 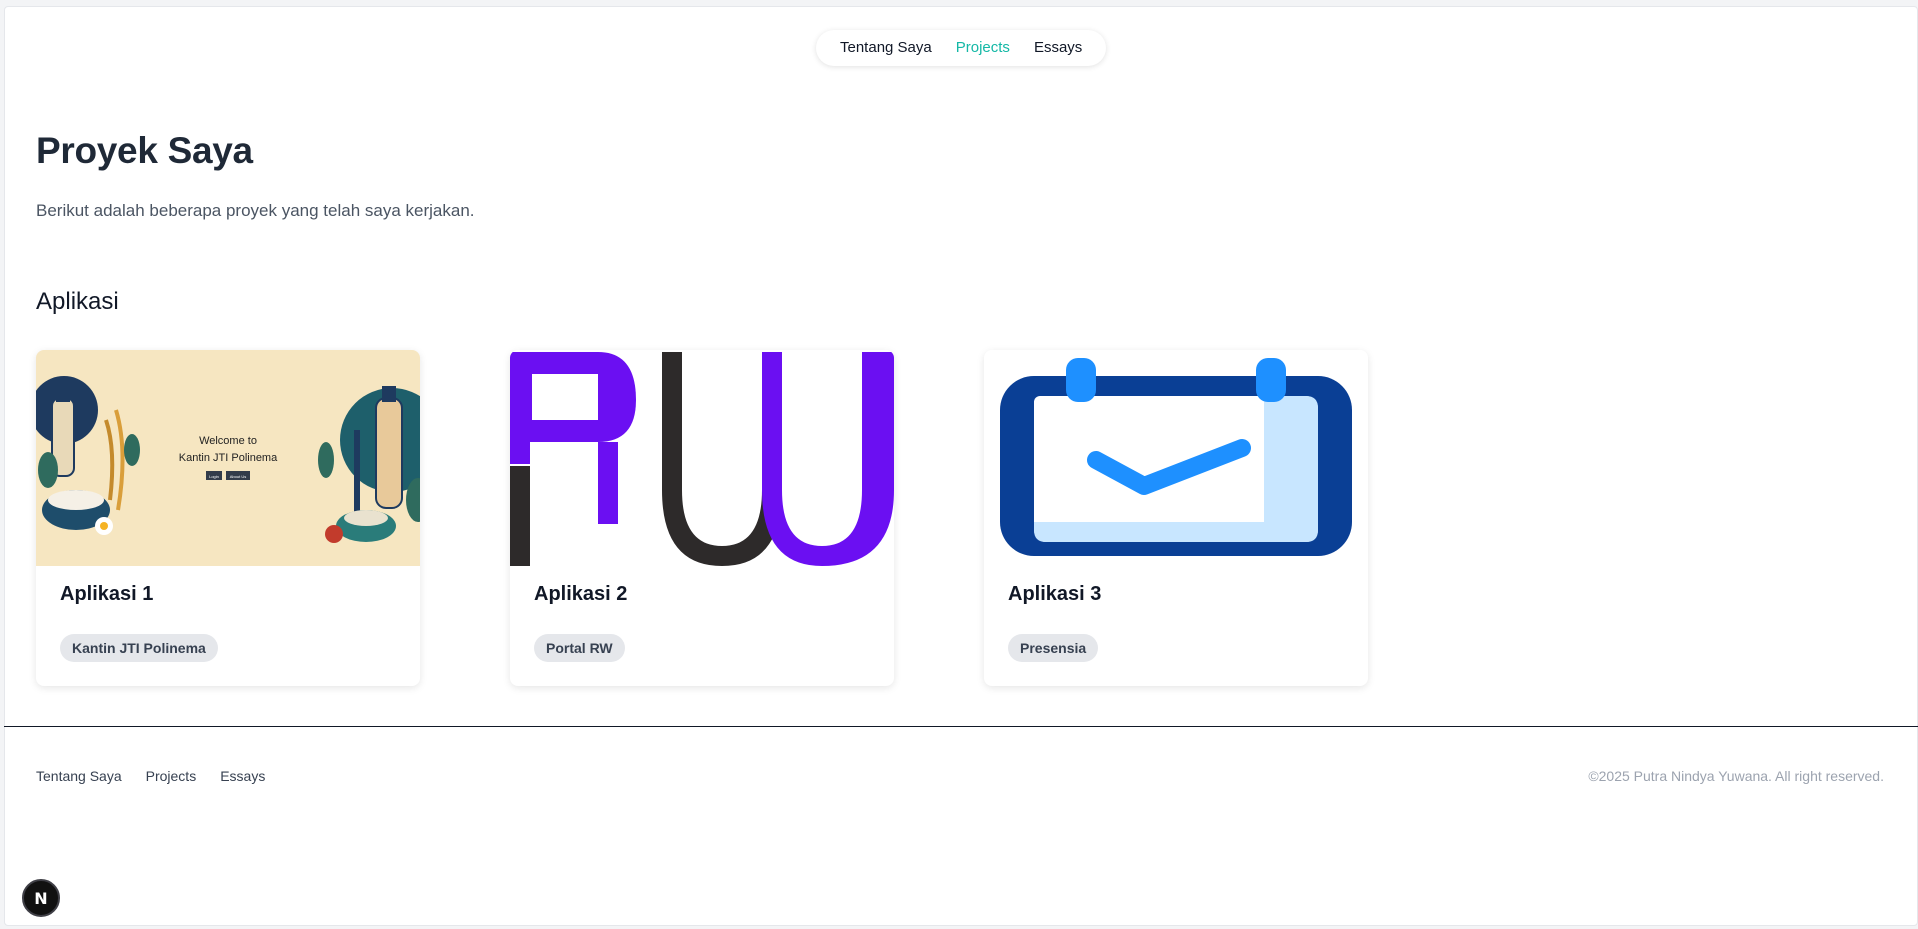 I want to click on footer-links: Tentang Saya Projects Essays, so click(x=150, y=776).